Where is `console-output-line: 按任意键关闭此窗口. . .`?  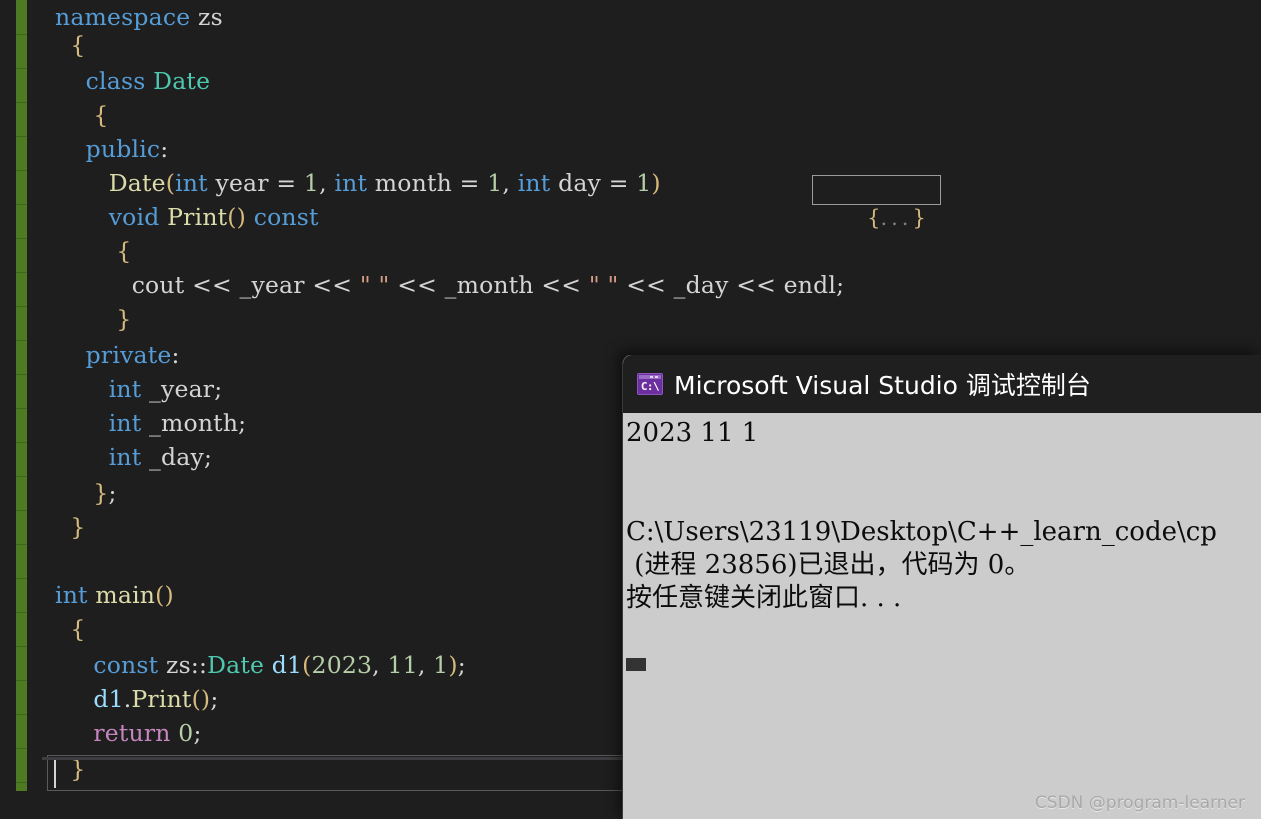
console-output-line: 按任意键关闭此窗口. . . is located at coordinates (764, 598).